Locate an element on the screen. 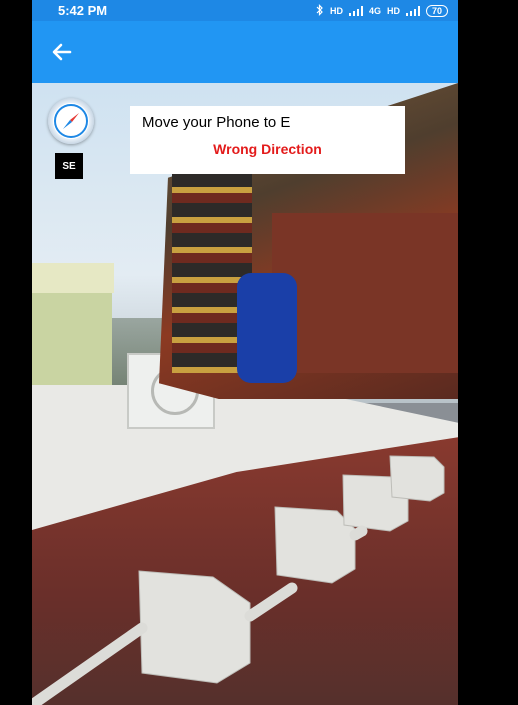  bluetooth-icon is located at coordinates (320, 10).